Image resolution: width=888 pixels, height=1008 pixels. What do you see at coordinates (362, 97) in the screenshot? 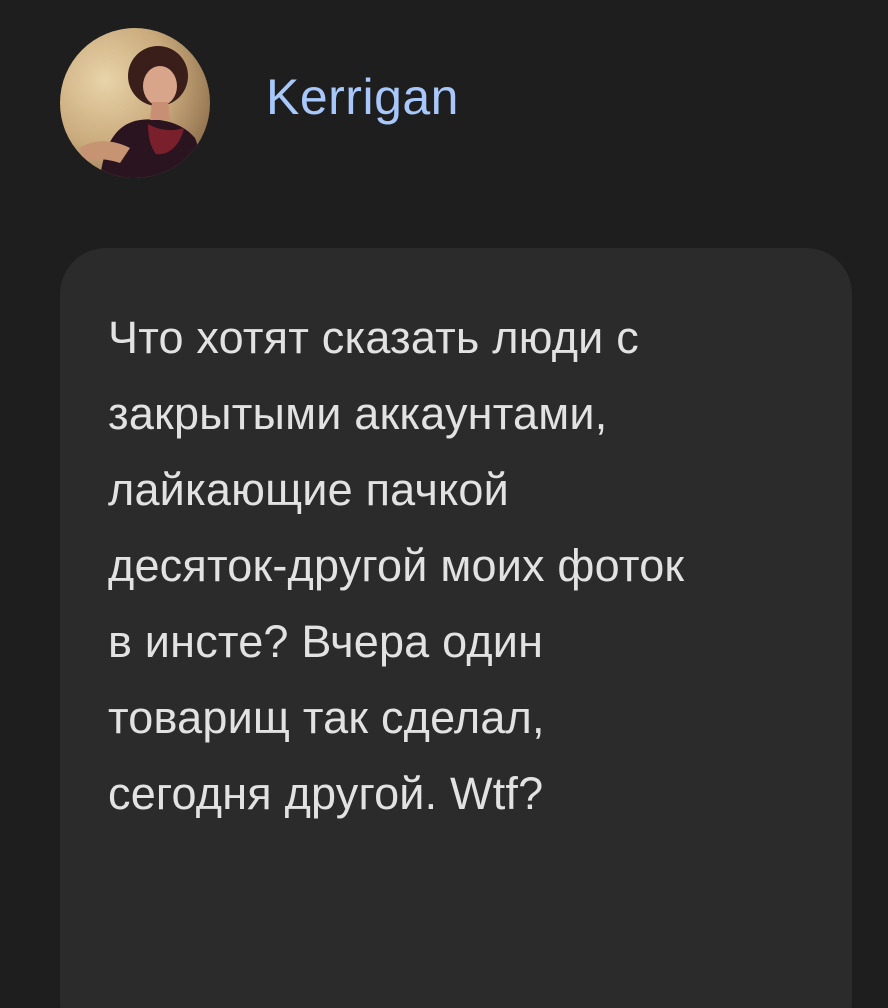
I see `author-name: Kerrigan` at bounding box center [362, 97].